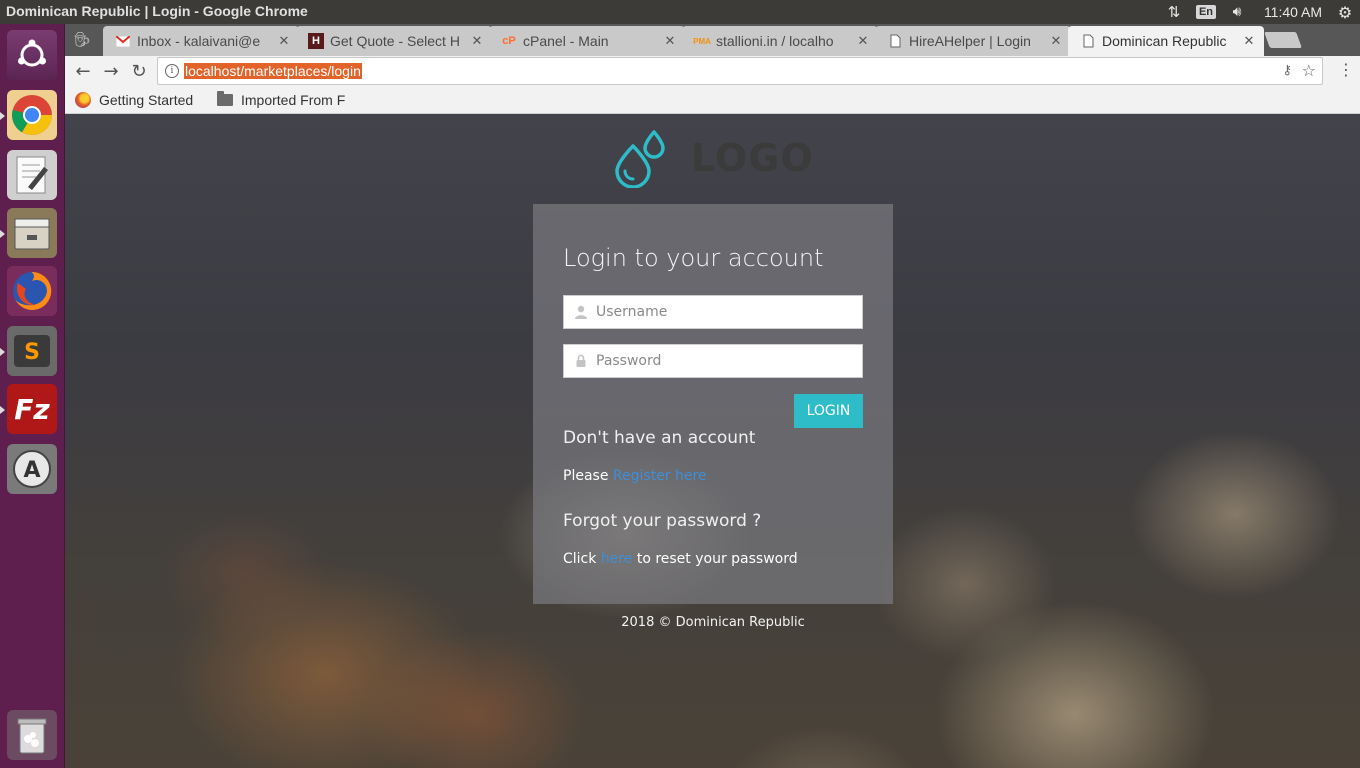  I want to click on launcher: S Fz A, so click(32, 396).